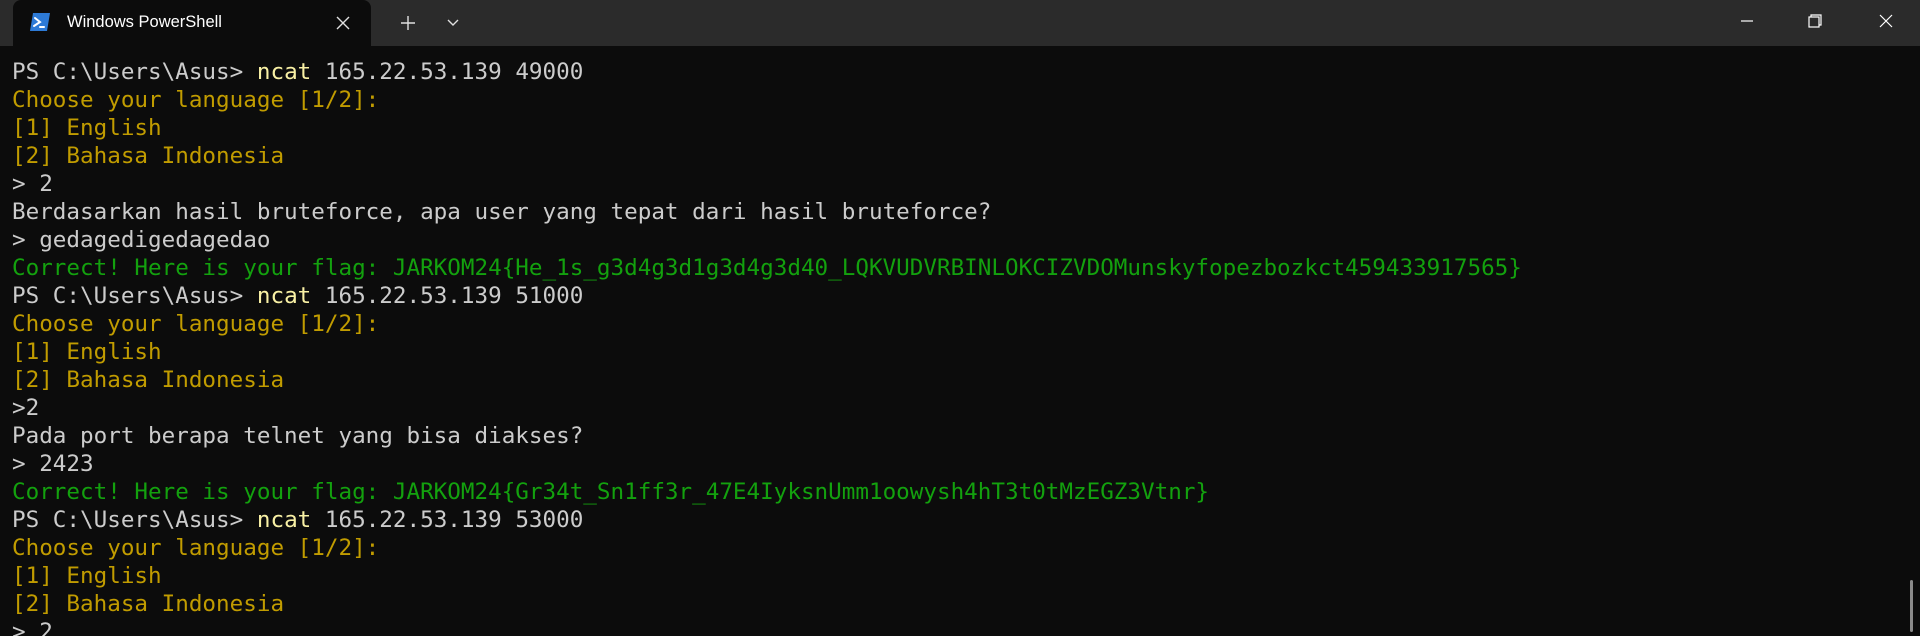  Describe the element at coordinates (453, 23) in the screenshot. I see `chevron-down-icon` at that location.